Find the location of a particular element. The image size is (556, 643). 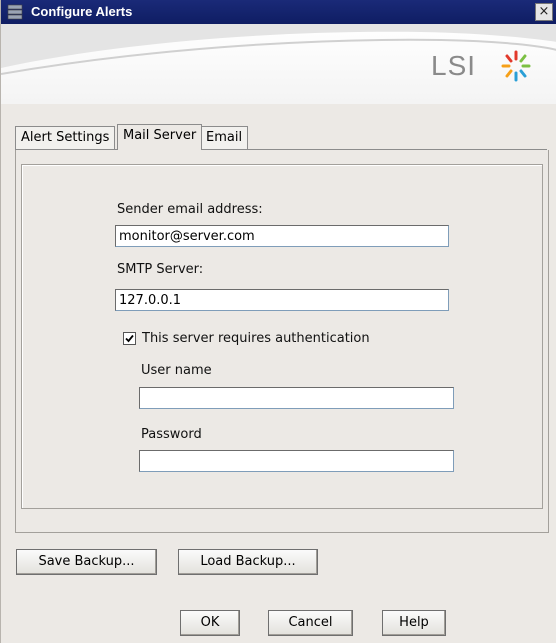

tab-email: Email is located at coordinates (224, 137).